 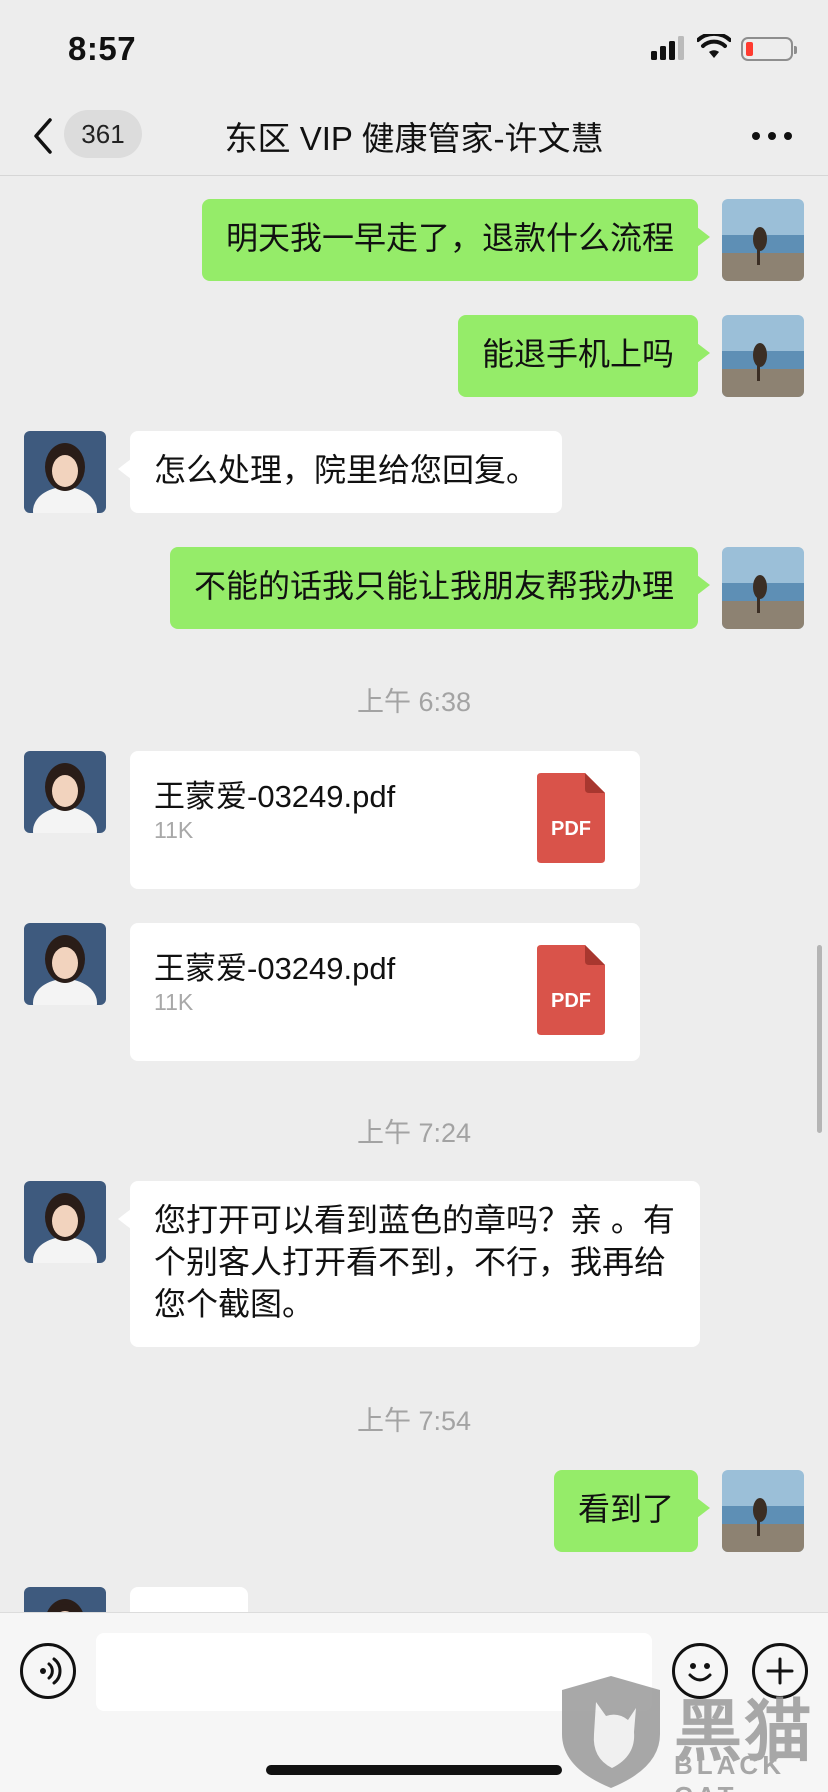 I want to click on message-bubble-received: 您打开可以看到蓝色的章吗？亲 。有个别客人打开看不到，不行，我再给您个截图。, so click(x=409, y=1264).